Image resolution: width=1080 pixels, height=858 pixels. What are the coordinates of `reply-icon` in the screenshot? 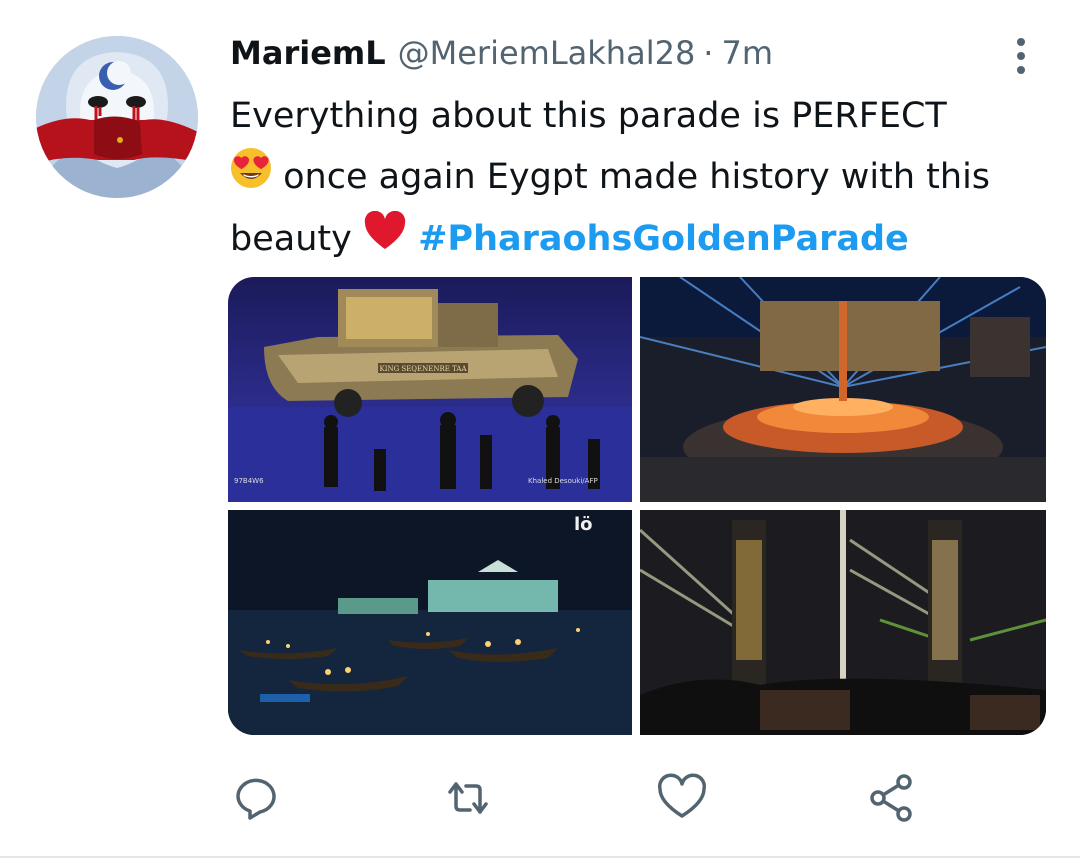 It's located at (258, 798).